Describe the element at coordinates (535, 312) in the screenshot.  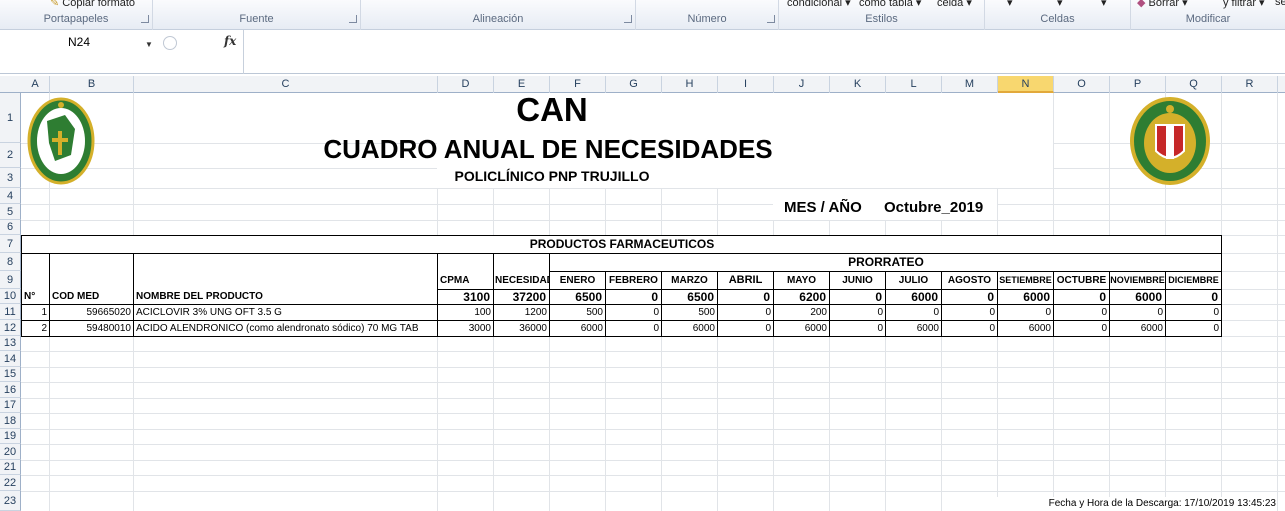
I see `item-necesidad: 1200` at that location.